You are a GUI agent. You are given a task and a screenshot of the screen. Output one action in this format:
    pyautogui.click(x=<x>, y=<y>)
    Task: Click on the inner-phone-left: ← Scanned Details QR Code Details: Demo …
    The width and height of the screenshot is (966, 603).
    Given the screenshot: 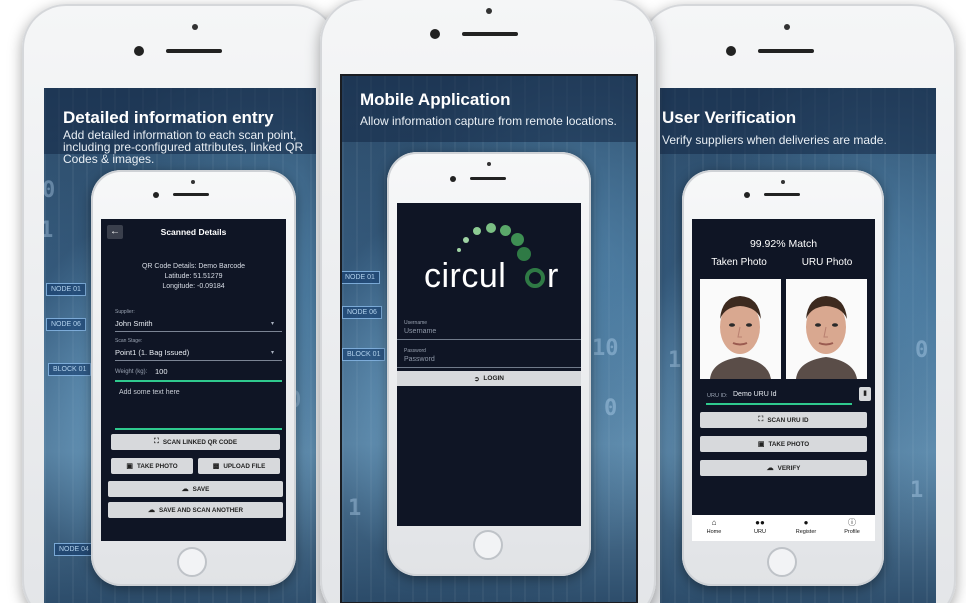 What is the action you would take?
    pyautogui.click(x=193, y=378)
    